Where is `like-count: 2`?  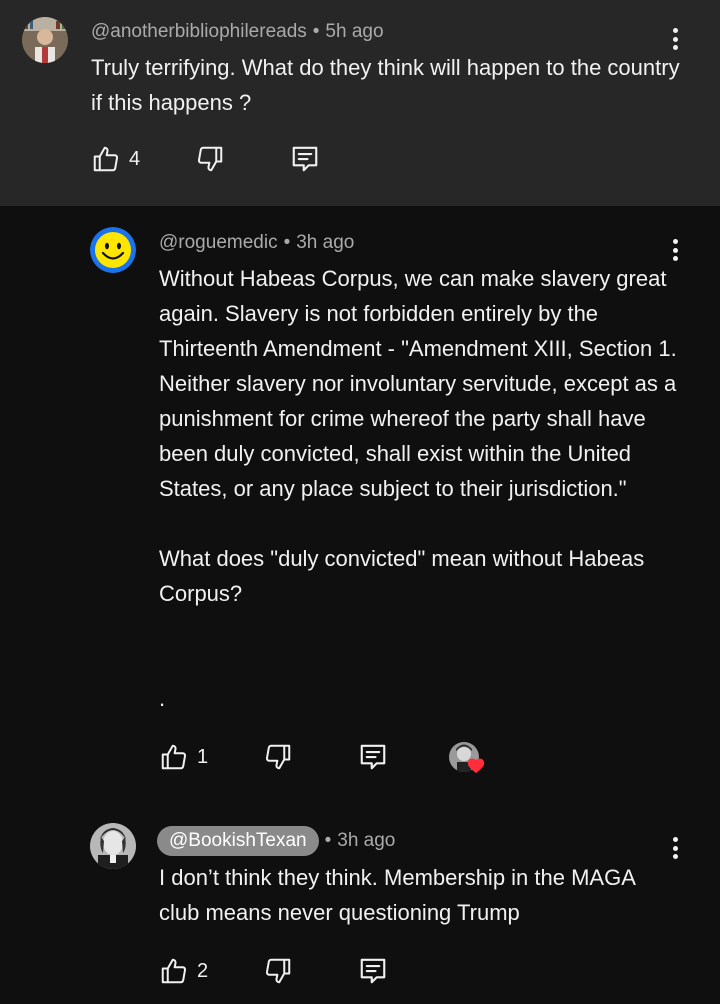
like-count: 2 is located at coordinates (203, 970).